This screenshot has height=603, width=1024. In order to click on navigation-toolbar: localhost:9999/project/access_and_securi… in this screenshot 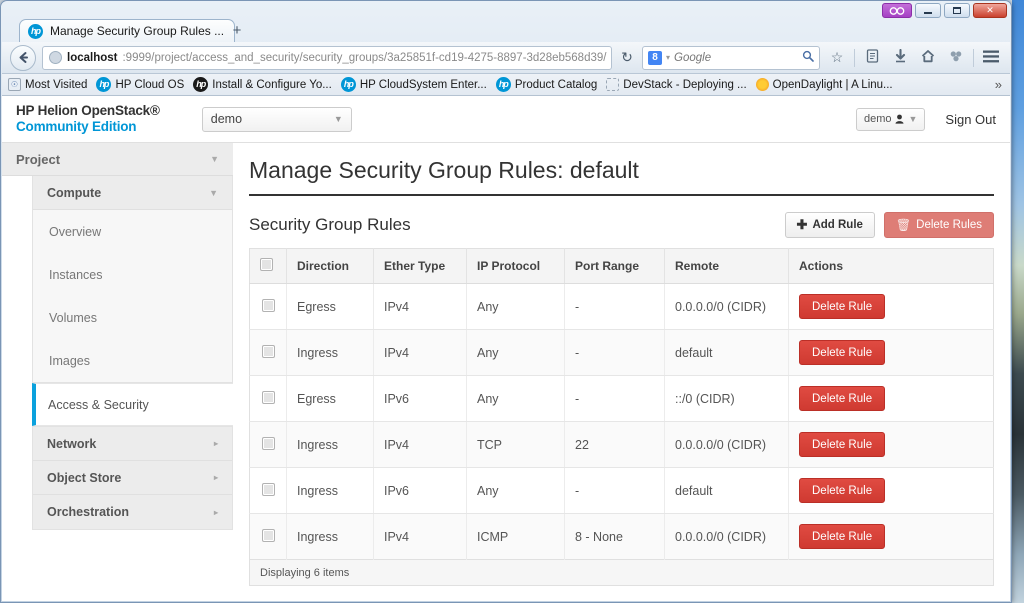, I will do `click(506, 58)`.